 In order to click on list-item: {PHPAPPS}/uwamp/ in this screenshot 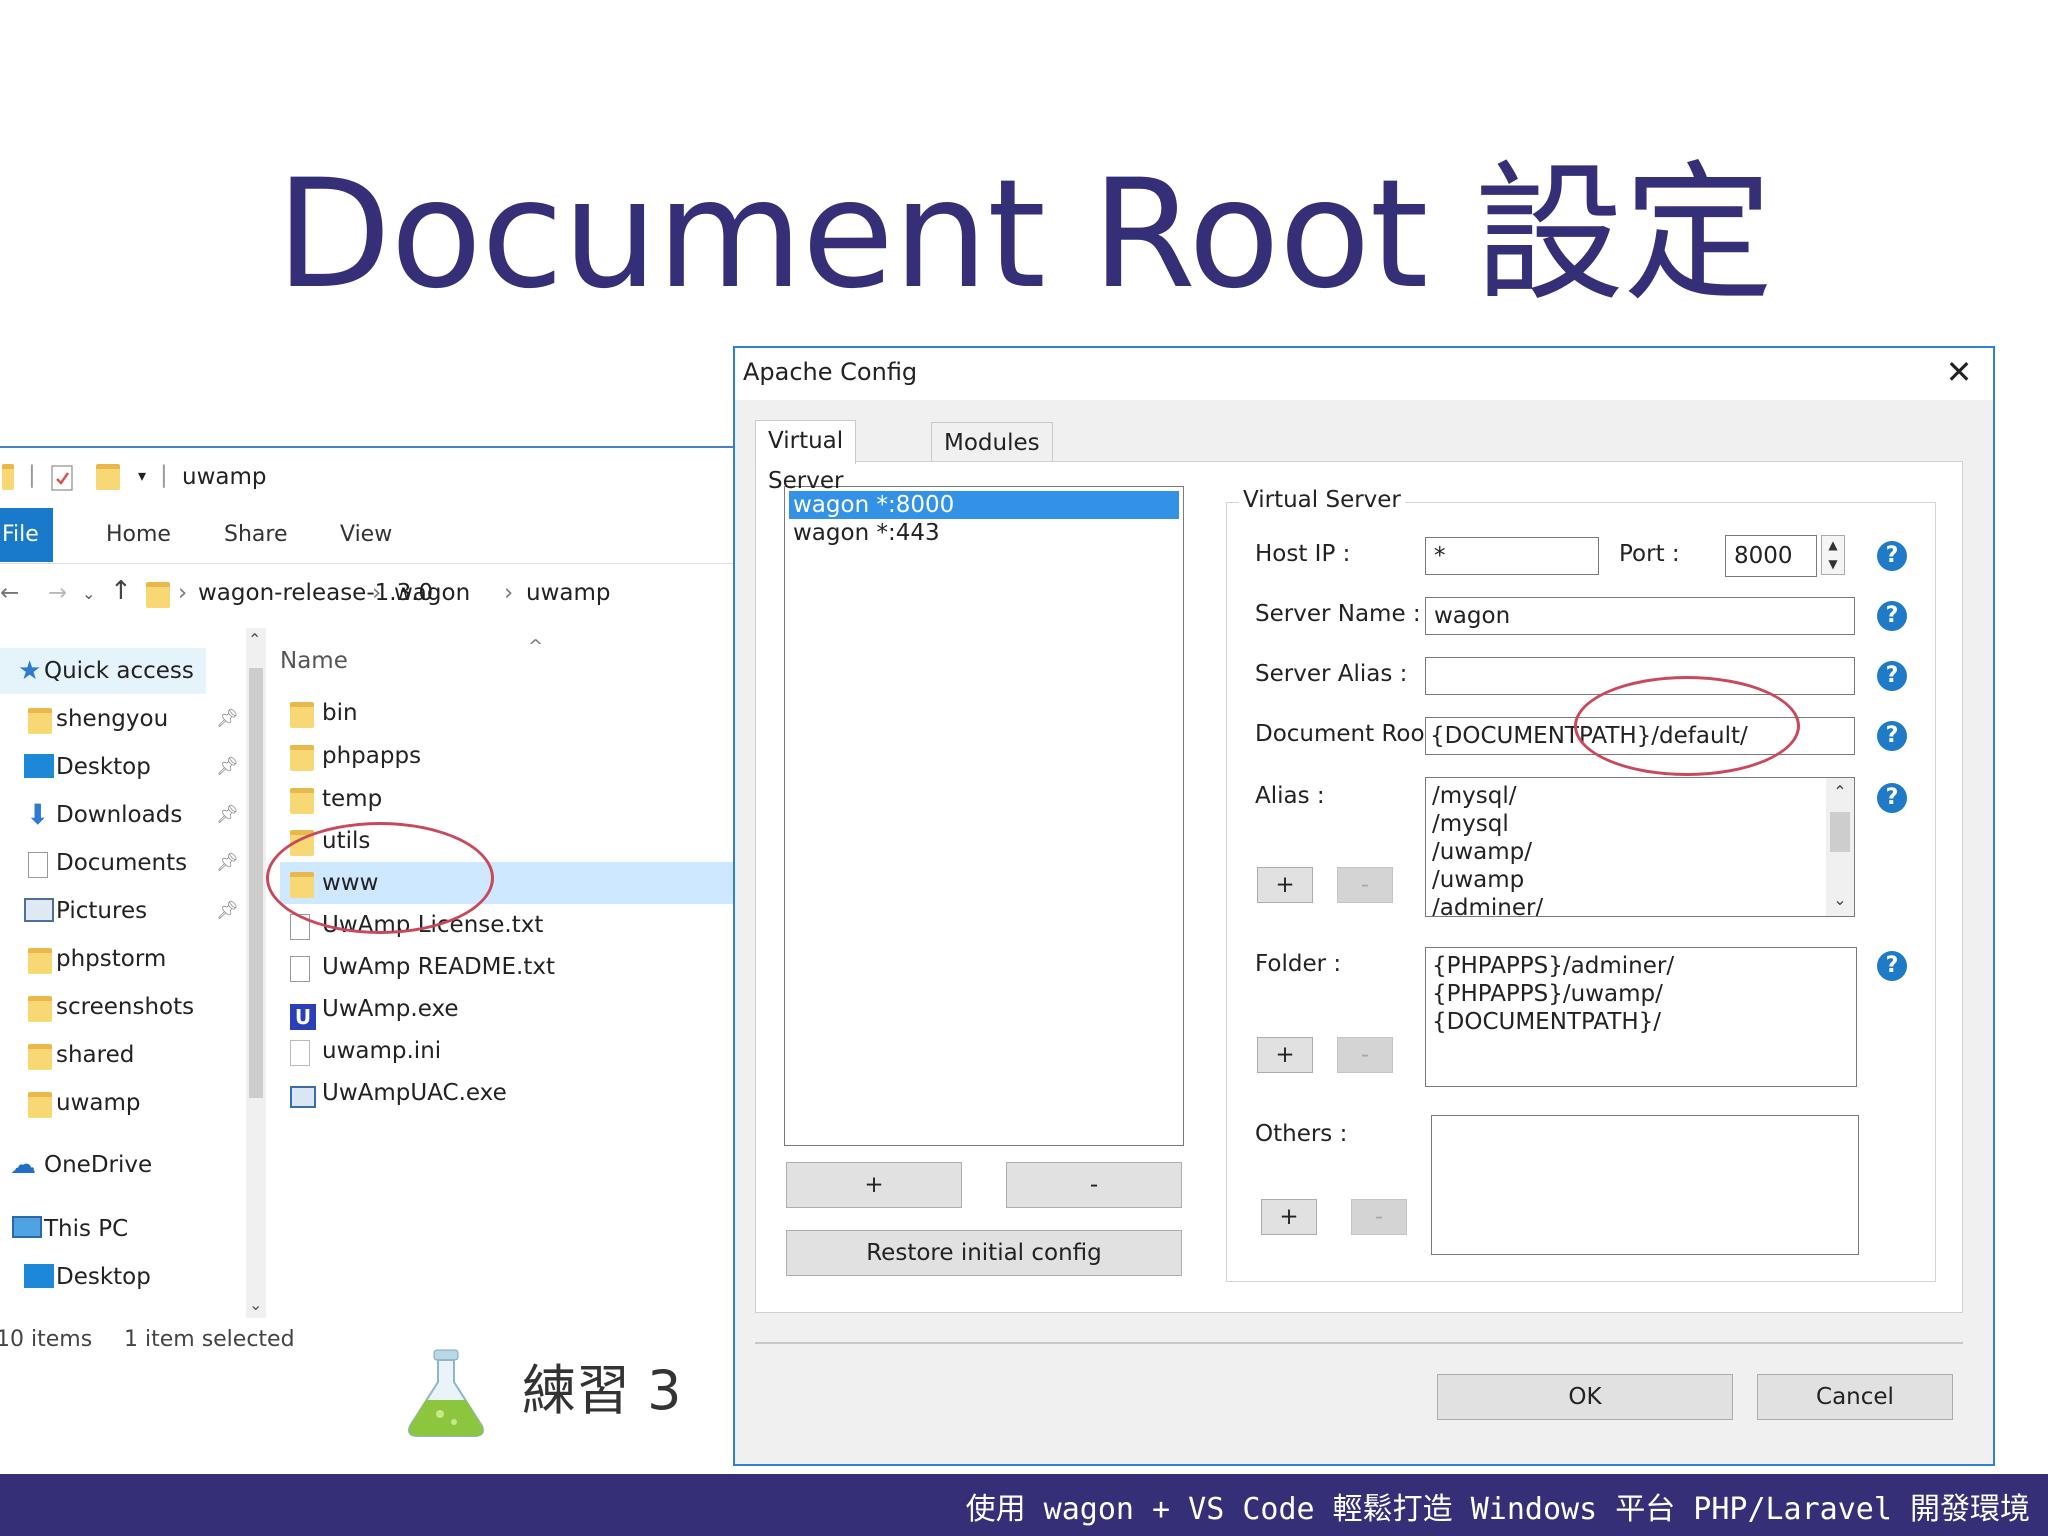, I will do `click(1641, 994)`.